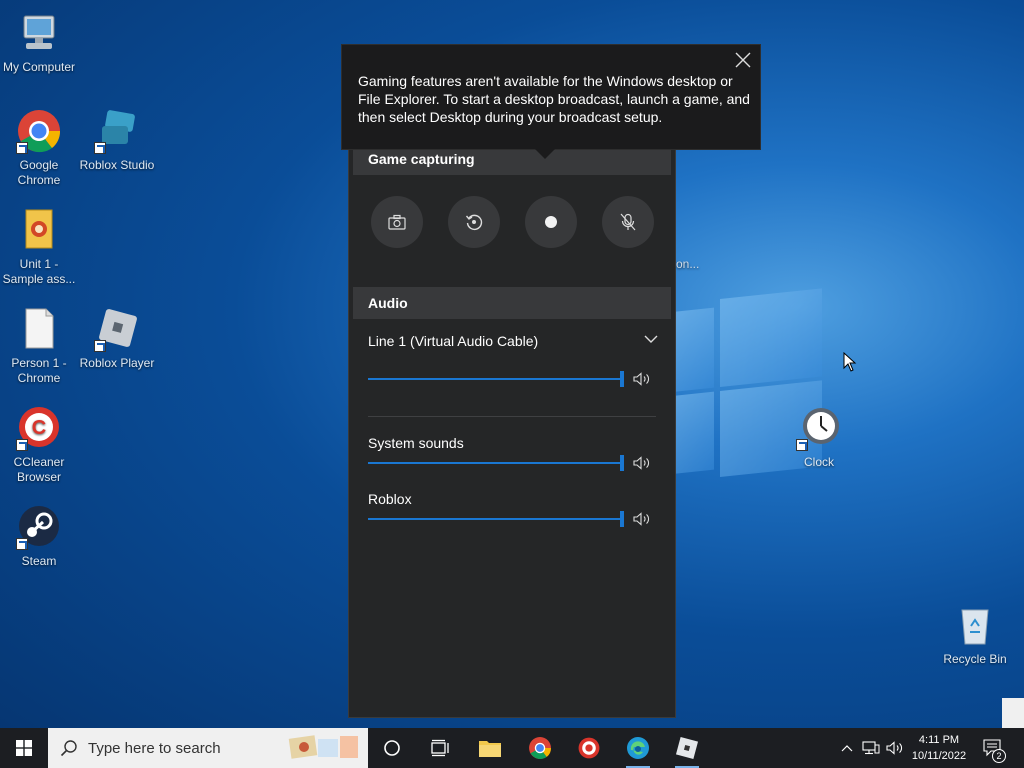  Describe the element at coordinates (999, 756) in the screenshot. I see `notification-count-badge: 2` at that location.